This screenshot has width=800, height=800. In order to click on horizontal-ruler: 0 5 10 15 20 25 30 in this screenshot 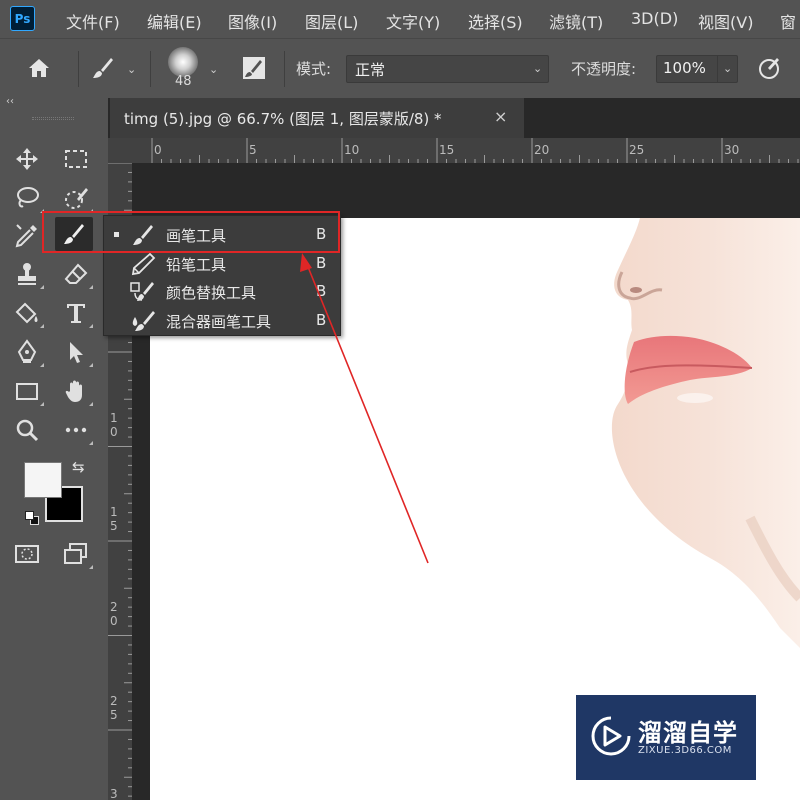, I will do `click(466, 150)`.